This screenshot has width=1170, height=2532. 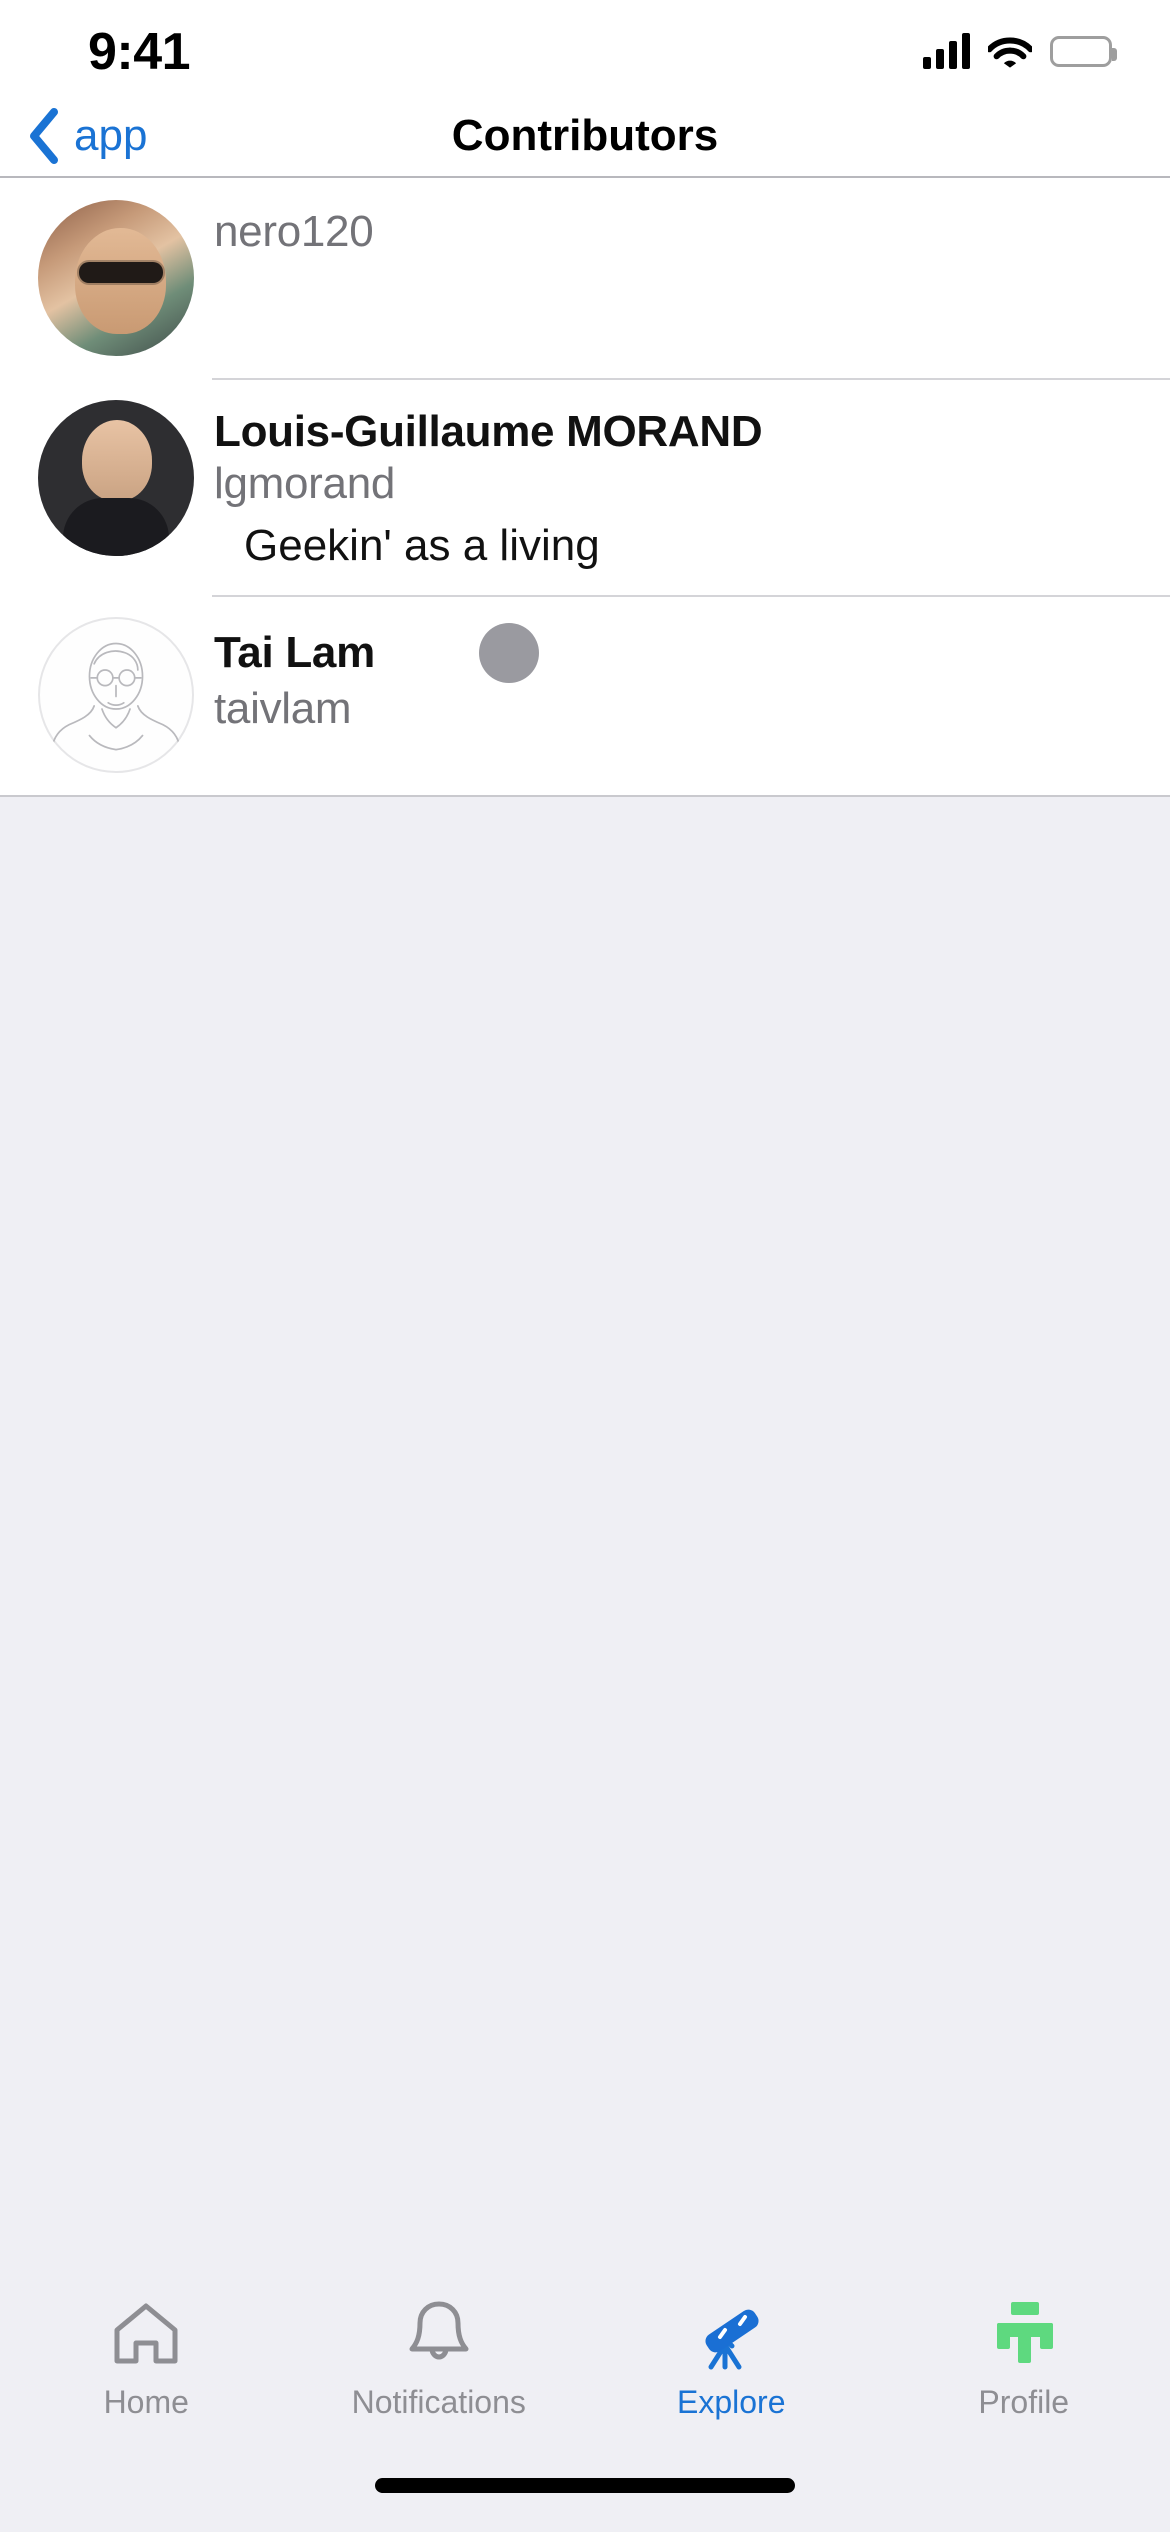 What do you see at coordinates (438, 2402) in the screenshot?
I see `tab-label: Notifications` at bounding box center [438, 2402].